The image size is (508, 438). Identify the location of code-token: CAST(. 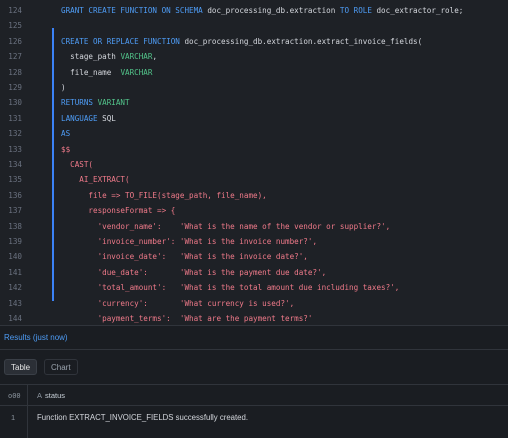
(77, 164).